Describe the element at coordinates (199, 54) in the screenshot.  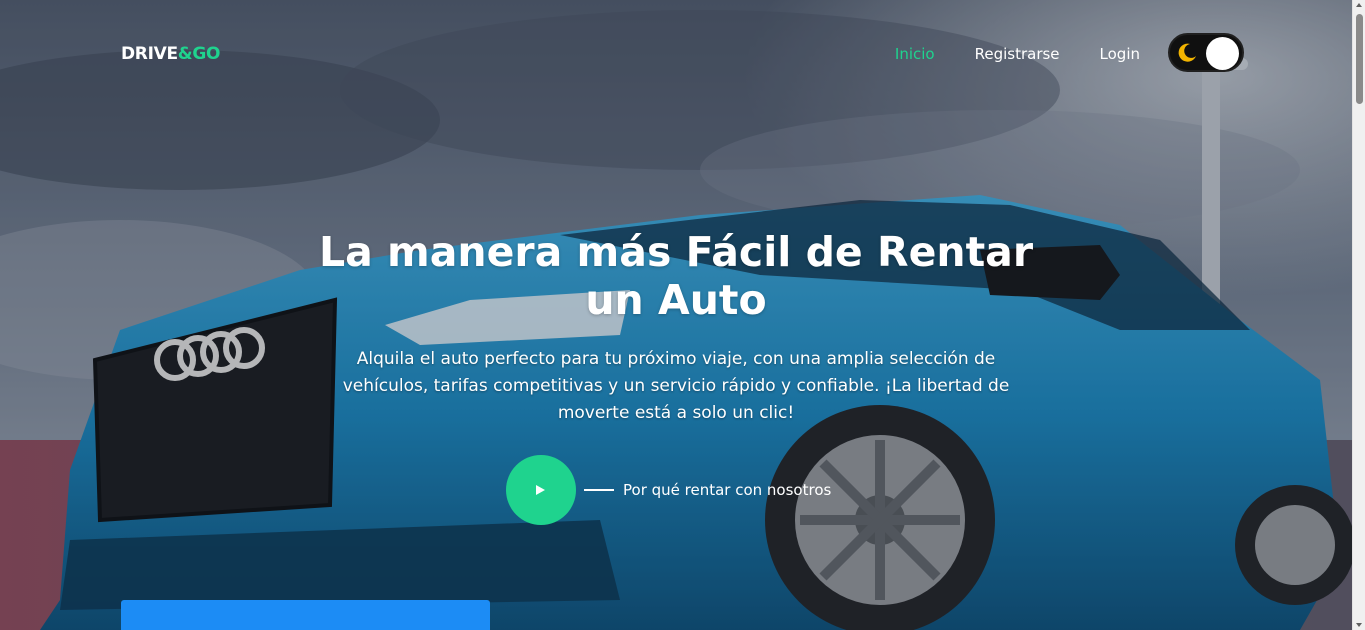
I see `logo-accent: &GO` at that location.